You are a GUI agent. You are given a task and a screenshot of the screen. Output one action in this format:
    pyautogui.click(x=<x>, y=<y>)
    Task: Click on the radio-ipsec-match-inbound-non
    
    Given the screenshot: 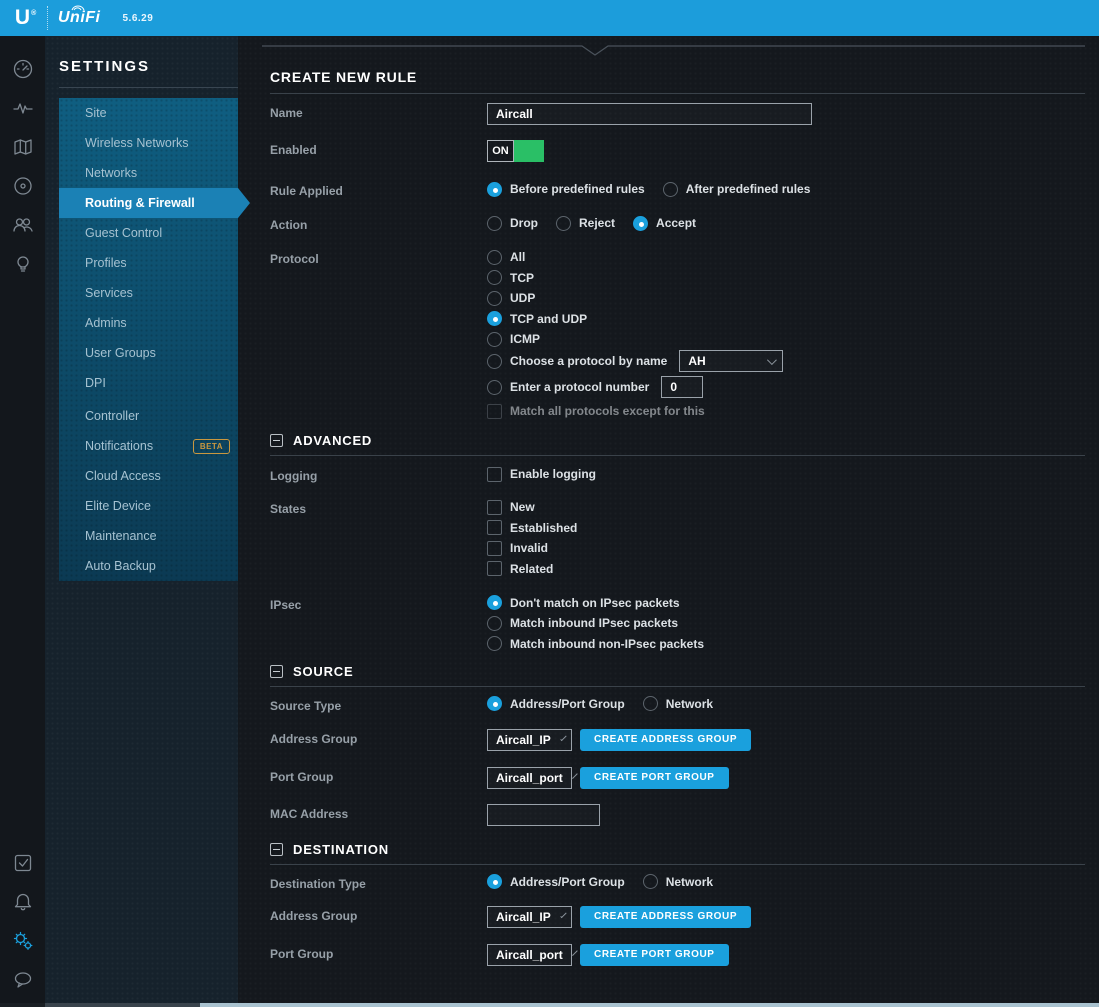 What is the action you would take?
    pyautogui.click(x=494, y=643)
    